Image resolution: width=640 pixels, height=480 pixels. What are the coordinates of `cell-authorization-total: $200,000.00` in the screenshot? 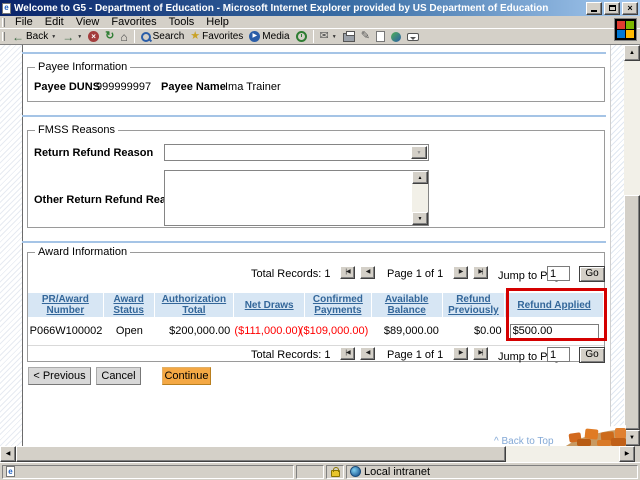 It's located at (200, 331).